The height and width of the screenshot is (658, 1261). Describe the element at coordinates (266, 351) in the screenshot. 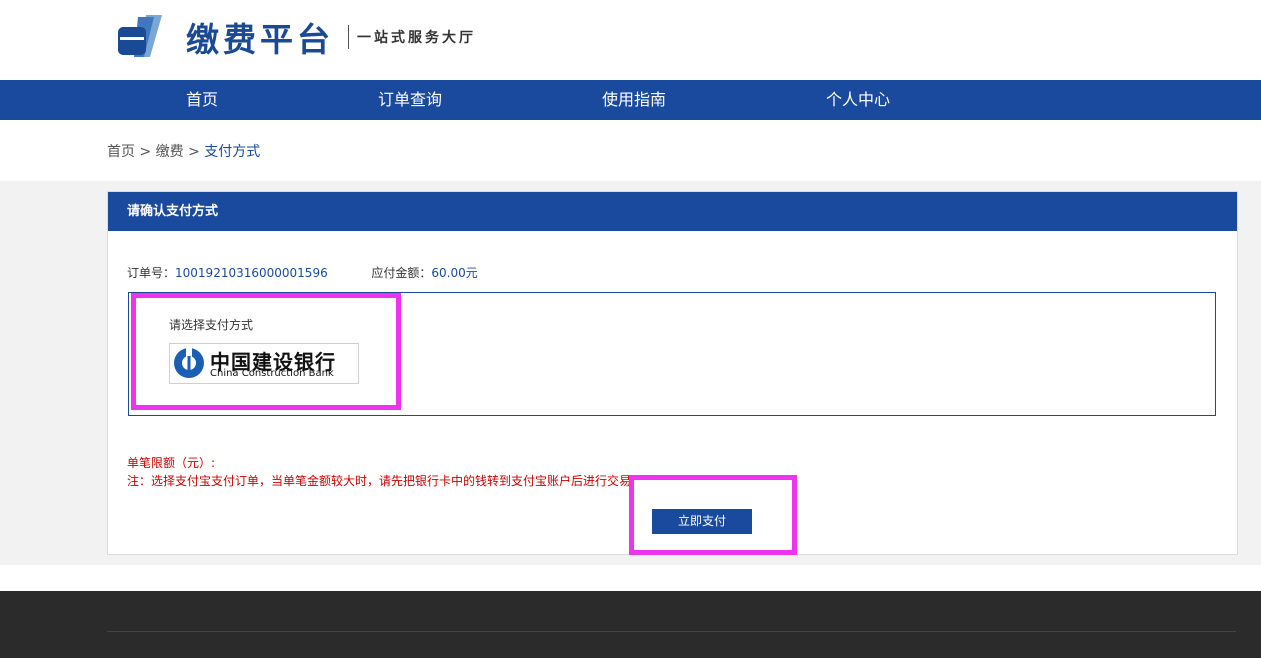

I see `highlight-box-bank` at that location.